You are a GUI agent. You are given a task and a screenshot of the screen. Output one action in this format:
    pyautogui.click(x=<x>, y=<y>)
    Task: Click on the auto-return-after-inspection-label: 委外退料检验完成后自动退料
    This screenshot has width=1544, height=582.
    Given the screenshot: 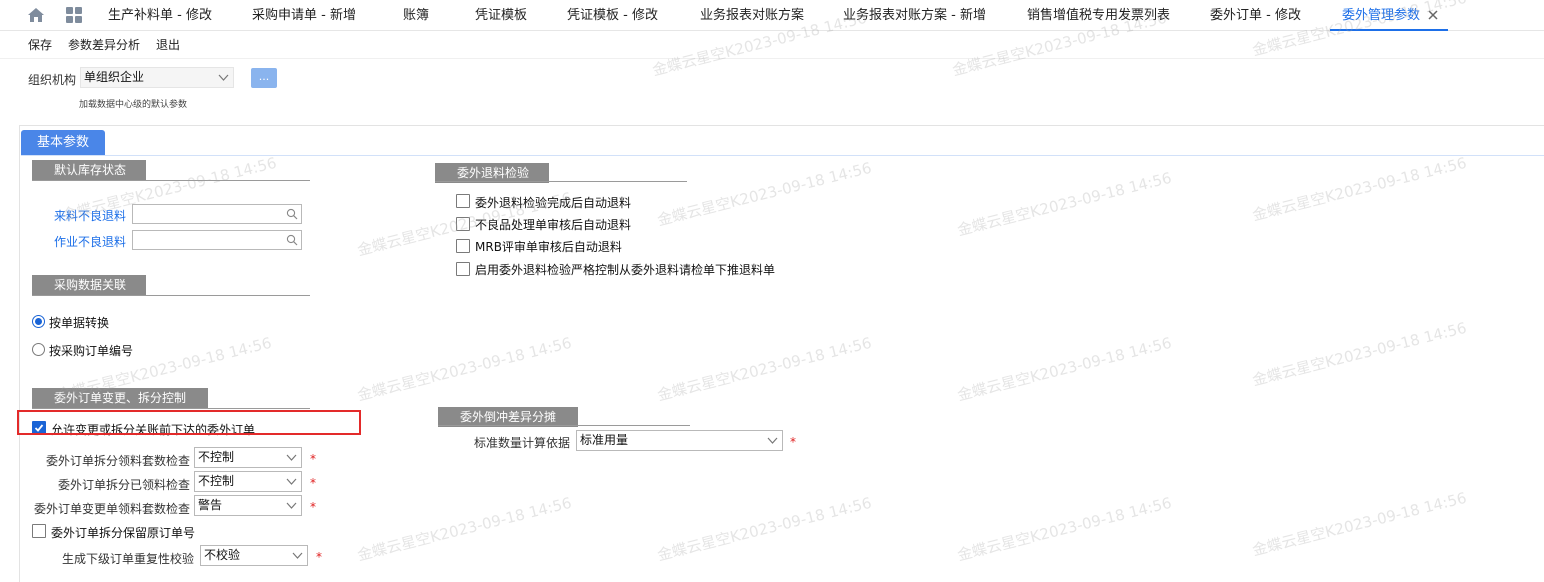 What is the action you would take?
    pyautogui.click(x=553, y=203)
    